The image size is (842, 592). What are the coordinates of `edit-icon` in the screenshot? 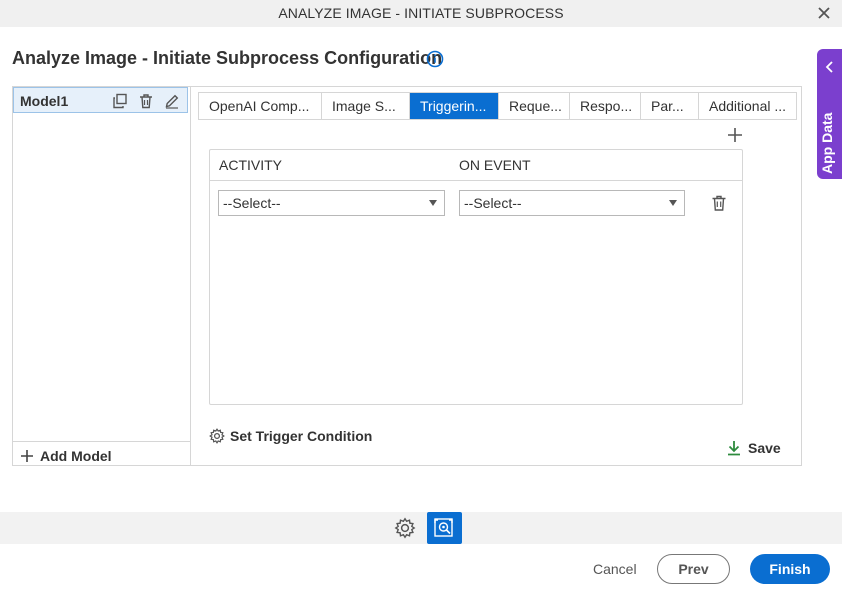 It's located at (172, 101).